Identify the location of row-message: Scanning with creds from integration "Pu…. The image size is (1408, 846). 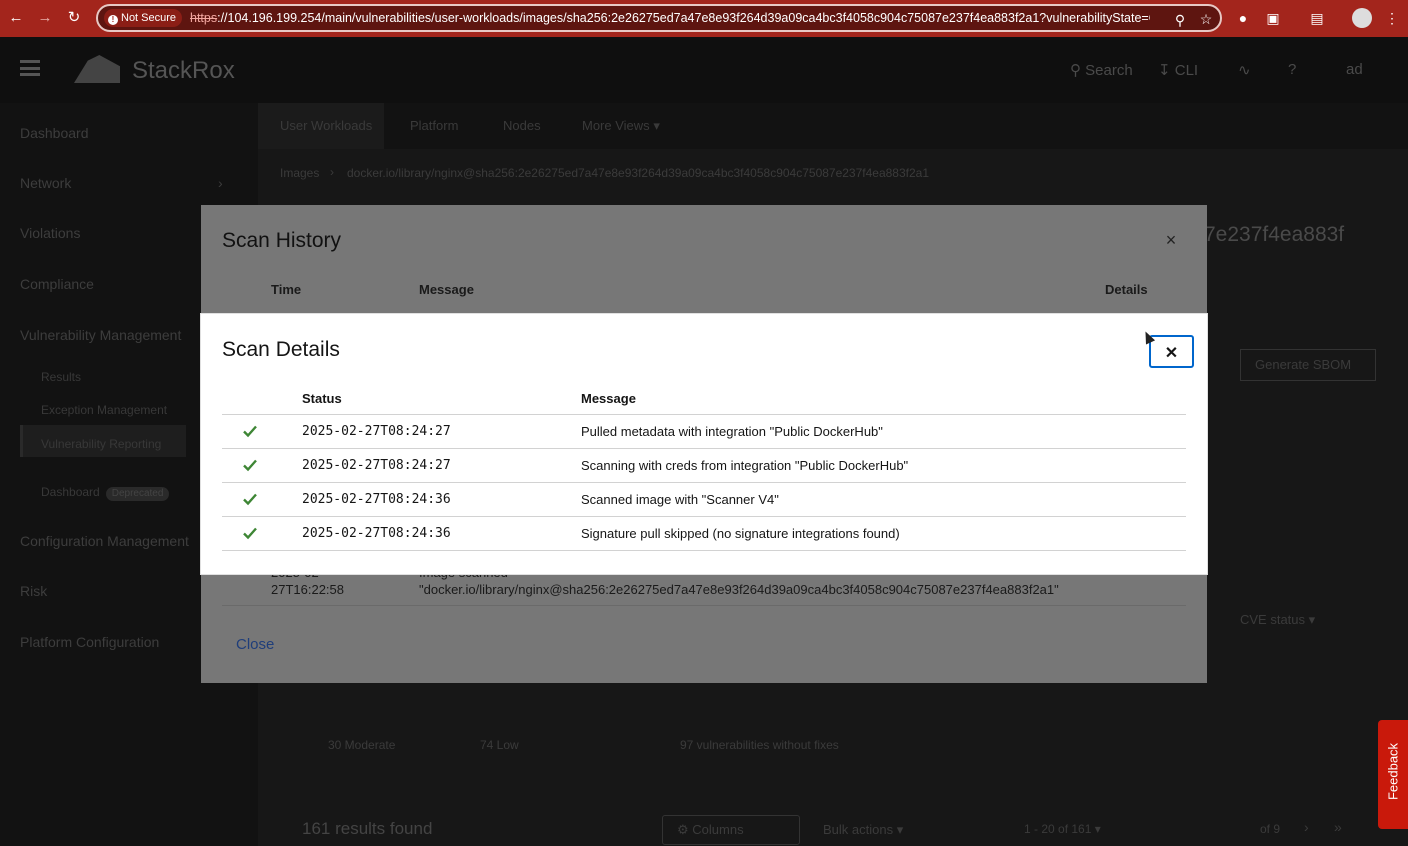
(745, 465).